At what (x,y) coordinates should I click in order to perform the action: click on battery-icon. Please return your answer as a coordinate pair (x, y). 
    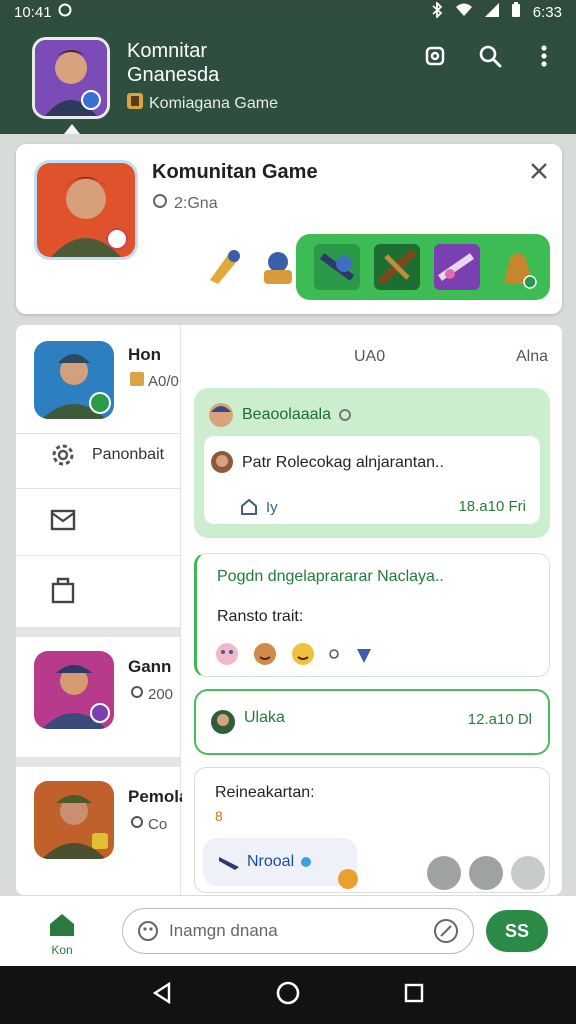
    Looking at the image, I should click on (516, 12).